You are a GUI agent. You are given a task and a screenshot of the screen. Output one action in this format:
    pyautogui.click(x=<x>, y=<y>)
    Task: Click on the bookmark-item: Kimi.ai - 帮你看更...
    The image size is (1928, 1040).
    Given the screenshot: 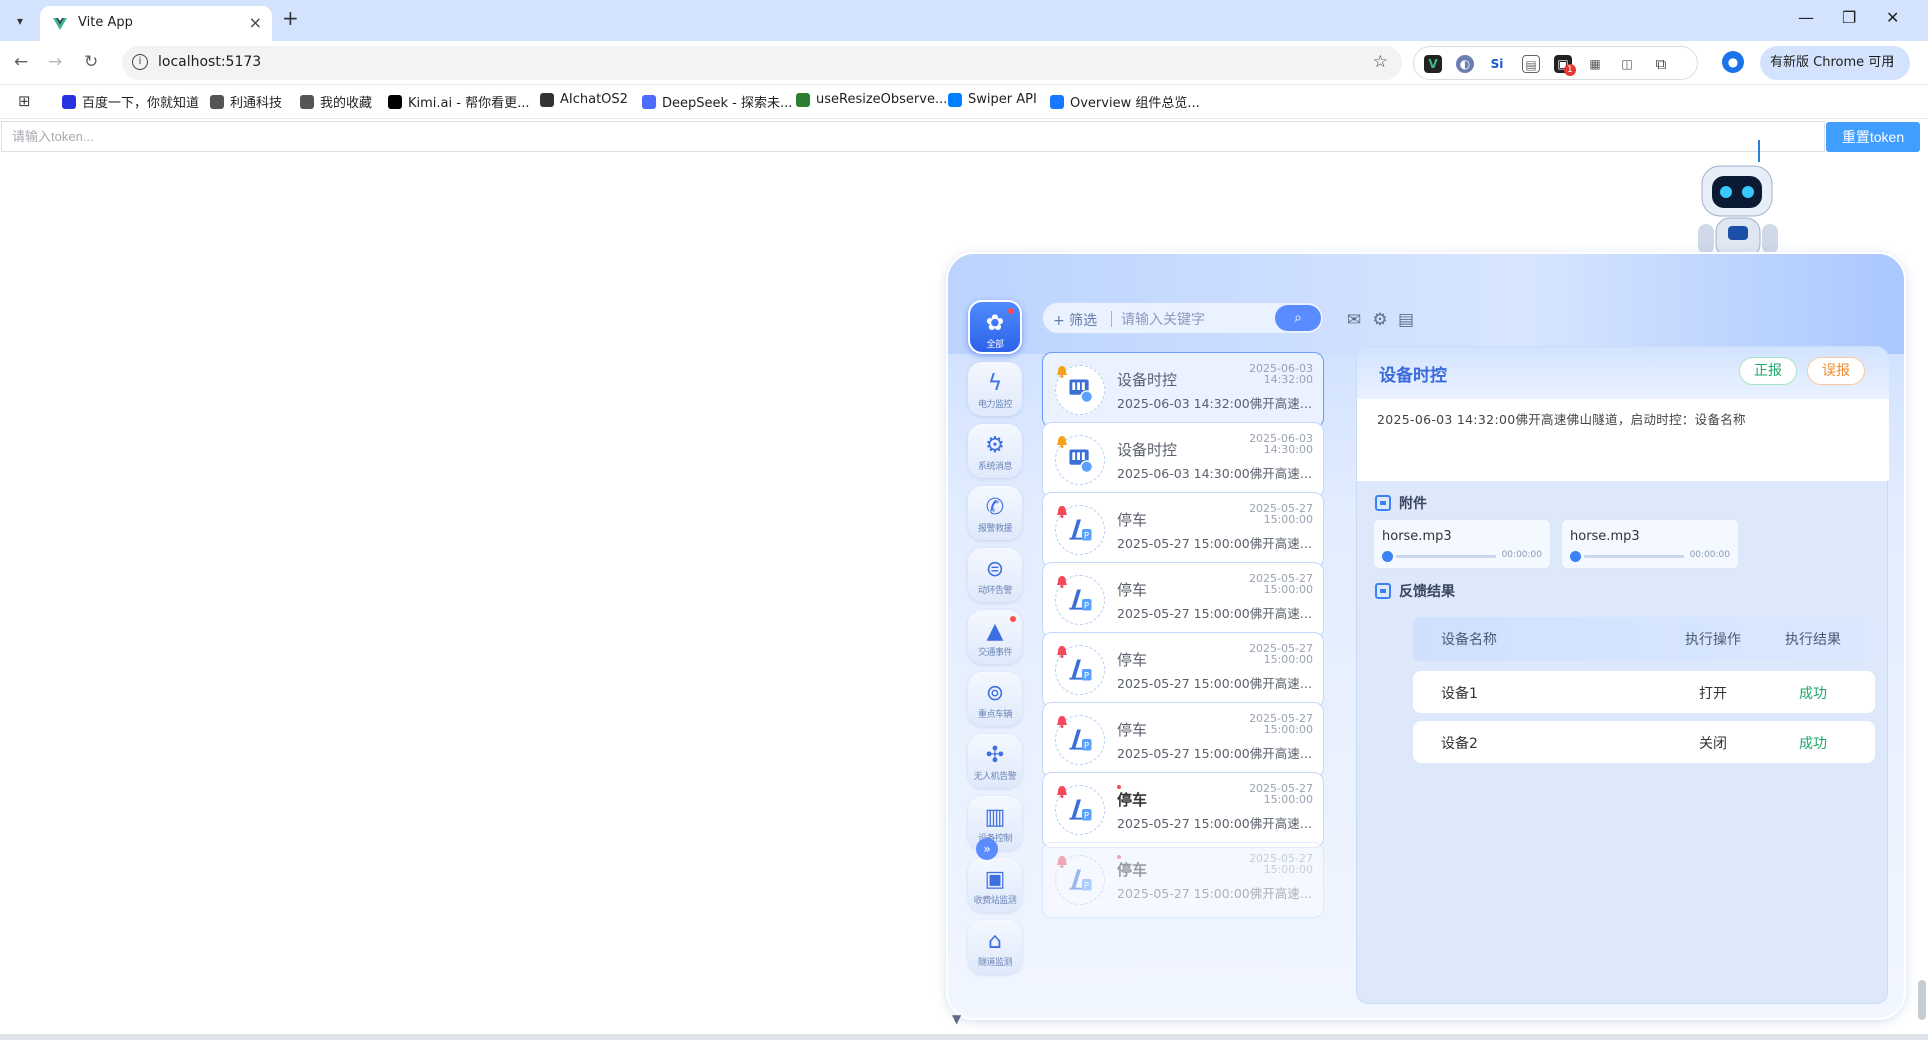 What is the action you would take?
    pyautogui.click(x=458, y=101)
    